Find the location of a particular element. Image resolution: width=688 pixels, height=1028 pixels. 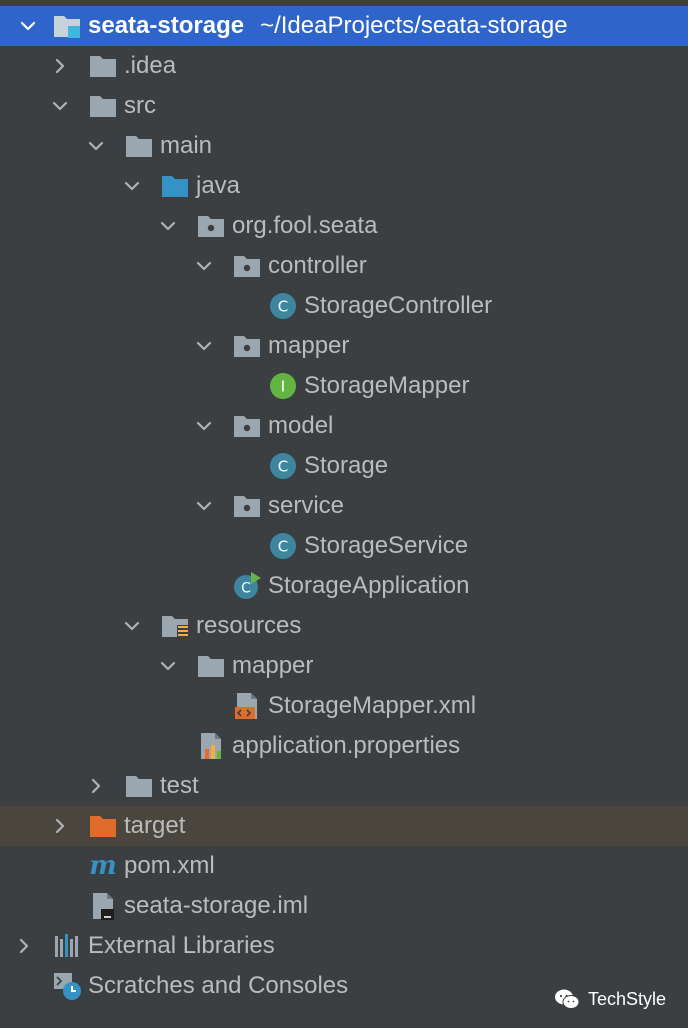

tree-item-label: controller is located at coordinates (317, 265).